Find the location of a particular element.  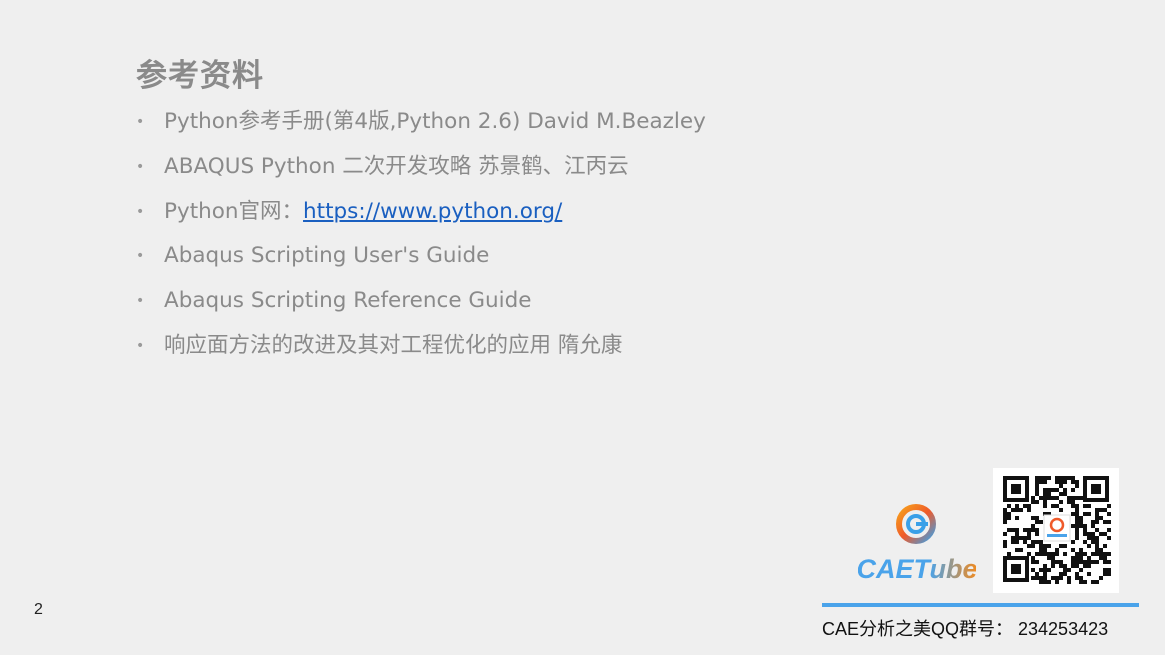

cae-tube-logo-icon: CAETube is located at coordinates (917, 544).